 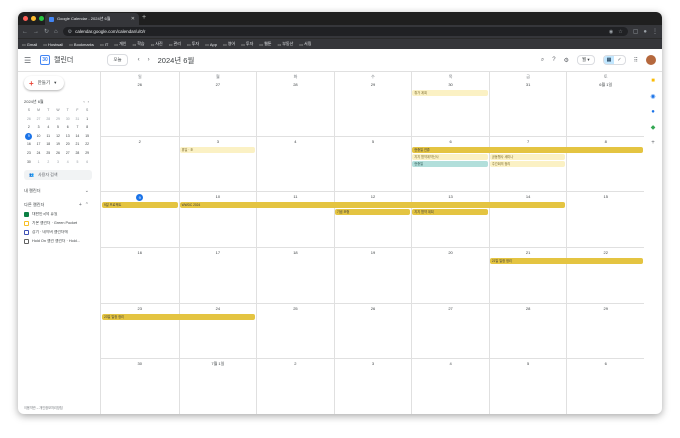 What do you see at coordinates (58, 136) in the screenshot?
I see `mini-day: 12` at bounding box center [58, 136].